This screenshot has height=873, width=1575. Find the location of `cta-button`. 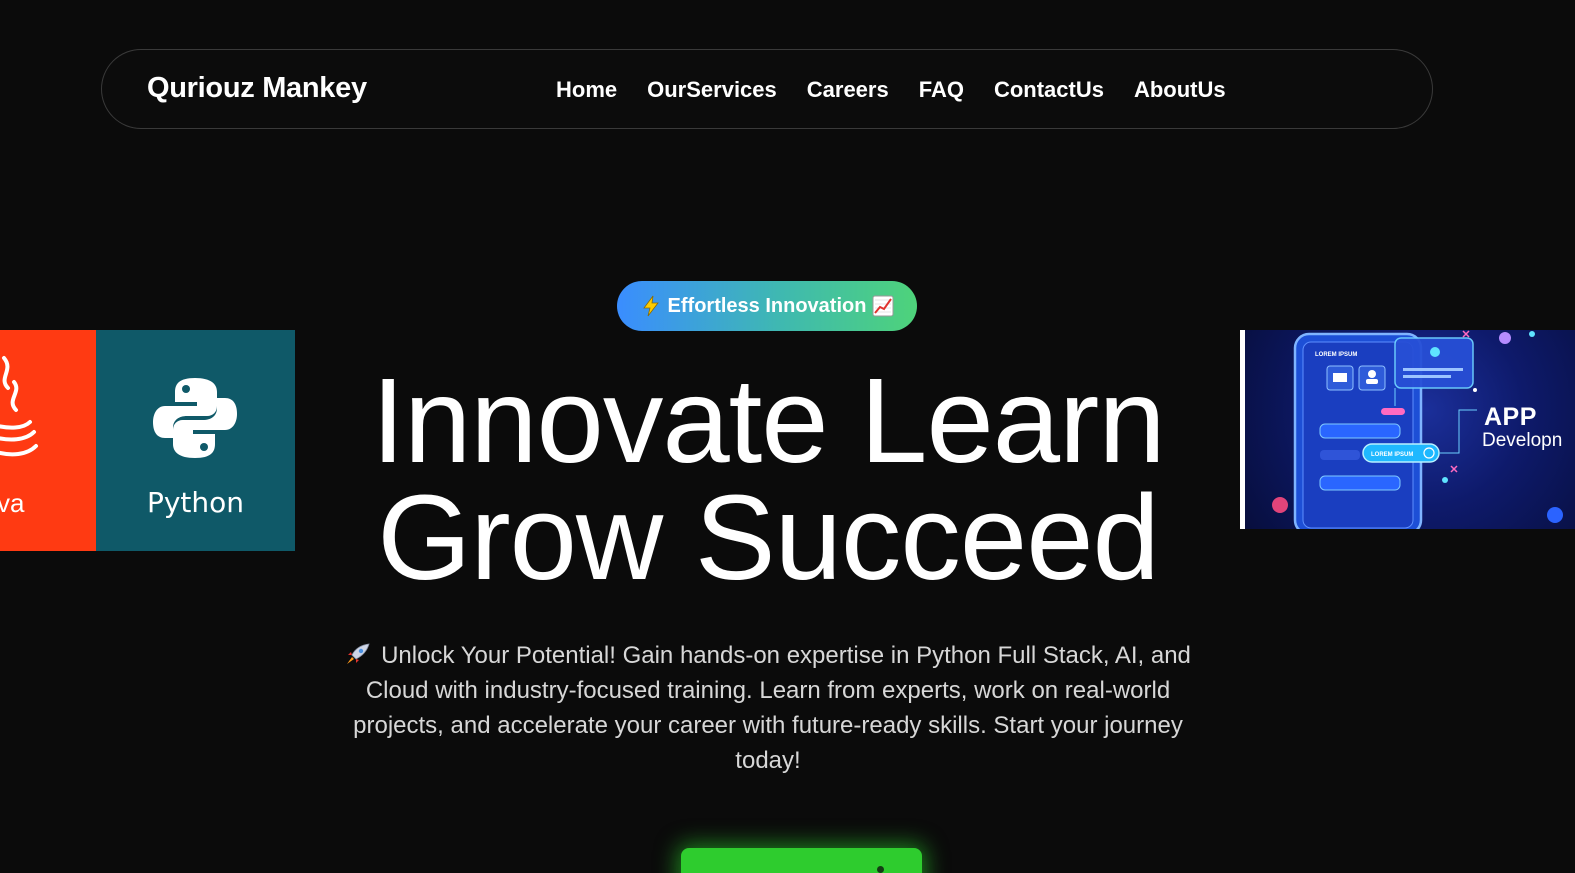

cta-button is located at coordinates (801, 860).